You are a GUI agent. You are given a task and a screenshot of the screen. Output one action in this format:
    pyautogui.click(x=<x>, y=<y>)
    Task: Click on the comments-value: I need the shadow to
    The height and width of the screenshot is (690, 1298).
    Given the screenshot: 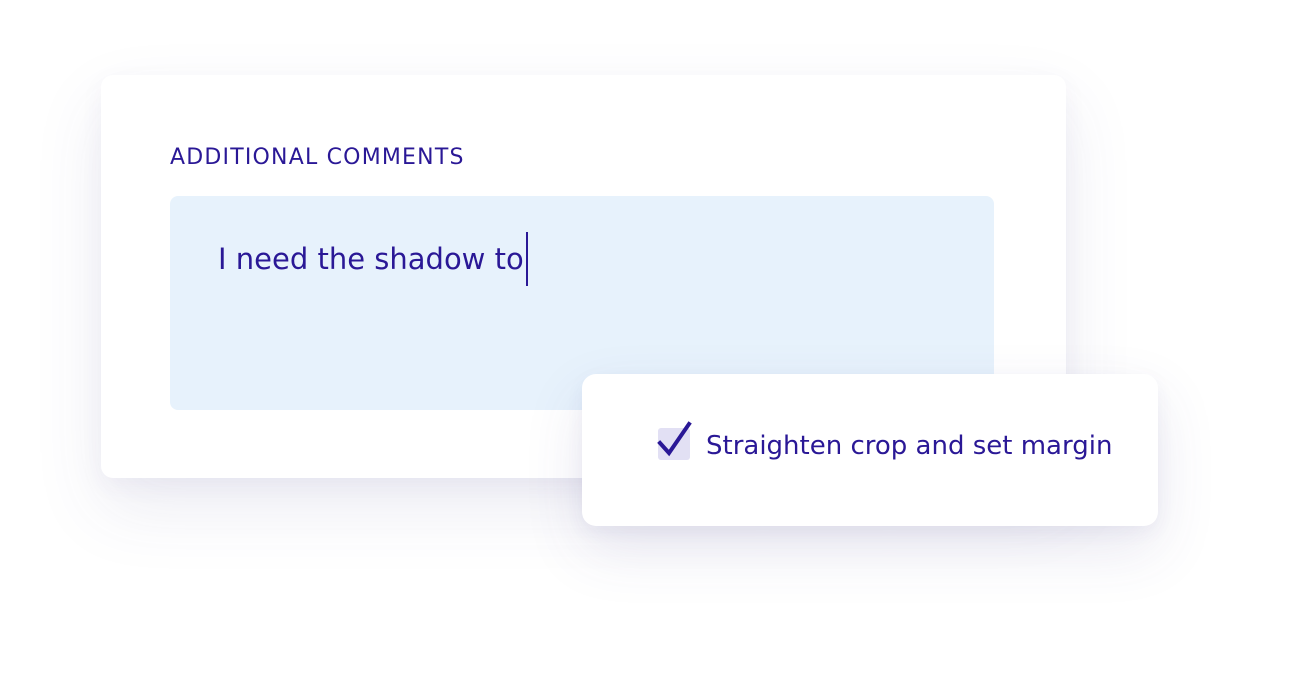 What is the action you would take?
    pyautogui.click(x=371, y=259)
    